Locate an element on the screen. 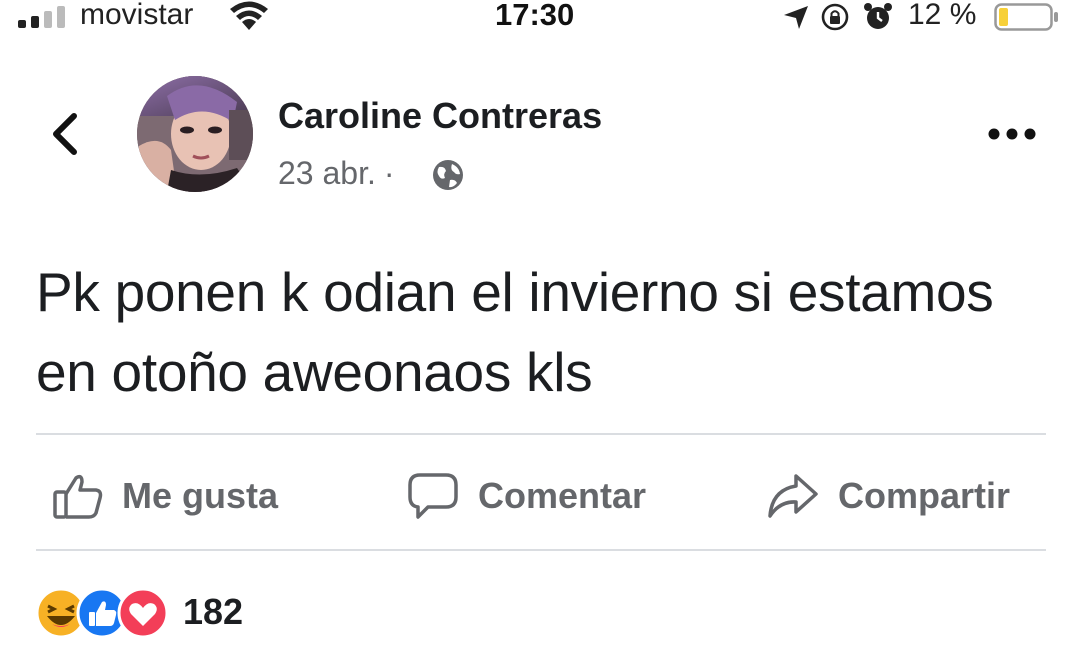  alarm-icon is located at coordinates (878, 16).